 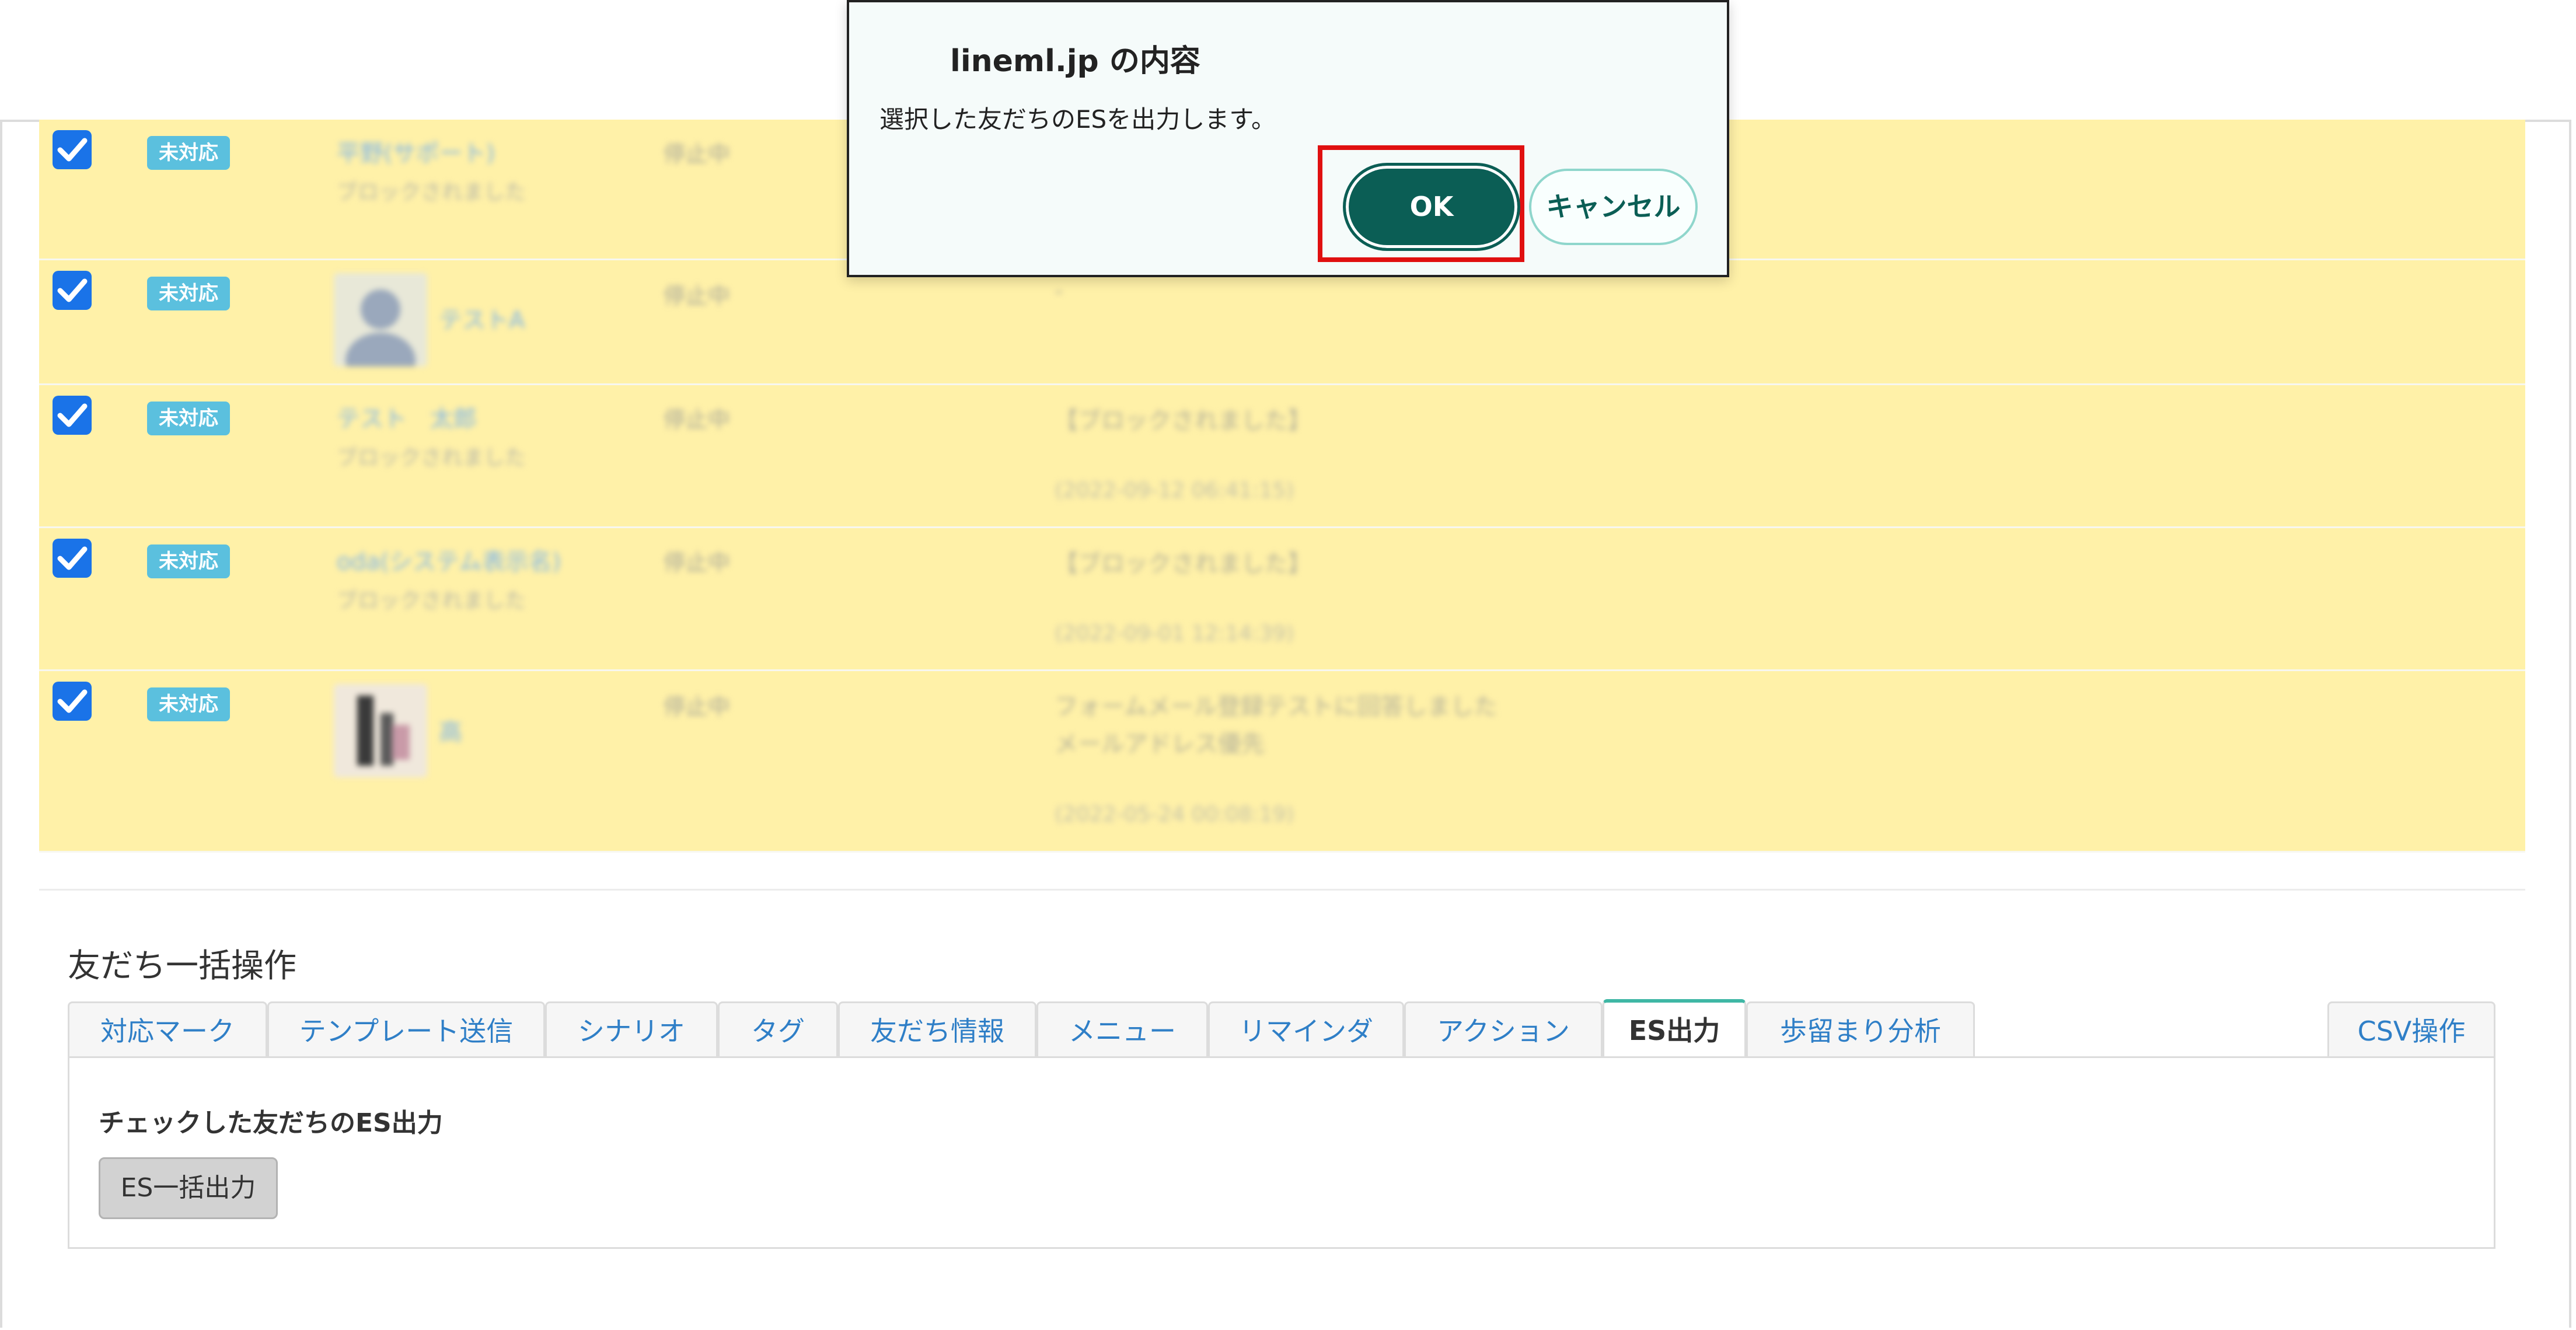 What do you see at coordinates (482, 318) in the screenshot?
I see `friend-name-link: テストA` at bounding box center [482, 318].